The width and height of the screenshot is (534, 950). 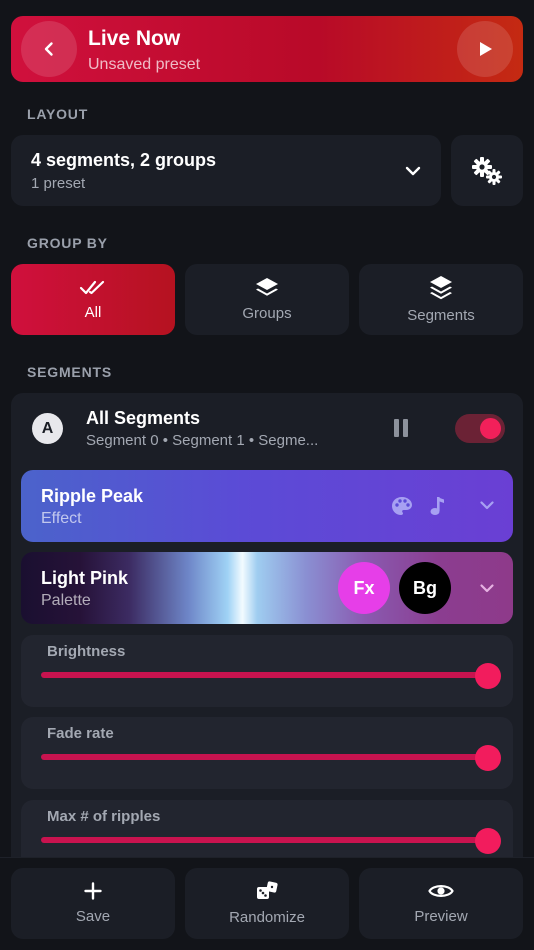 I want to click on plus-icon, so click(x=93, y=891).